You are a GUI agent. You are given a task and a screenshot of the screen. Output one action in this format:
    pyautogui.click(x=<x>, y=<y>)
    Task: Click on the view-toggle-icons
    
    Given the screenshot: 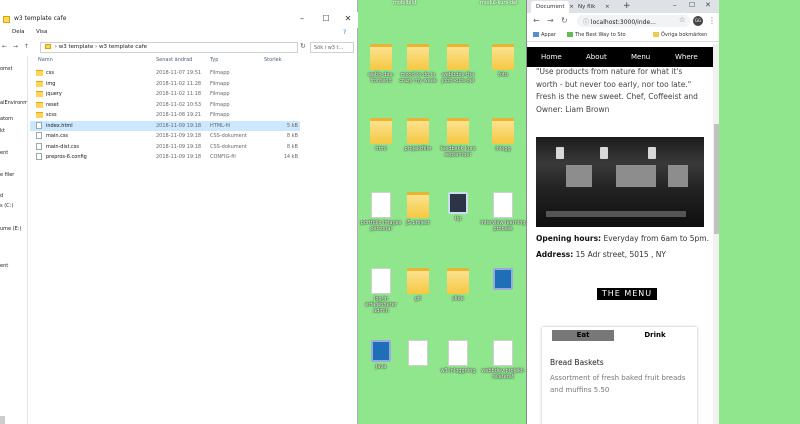 What is the action you would take?
    pyautogui.click(x=329, y=420)
    